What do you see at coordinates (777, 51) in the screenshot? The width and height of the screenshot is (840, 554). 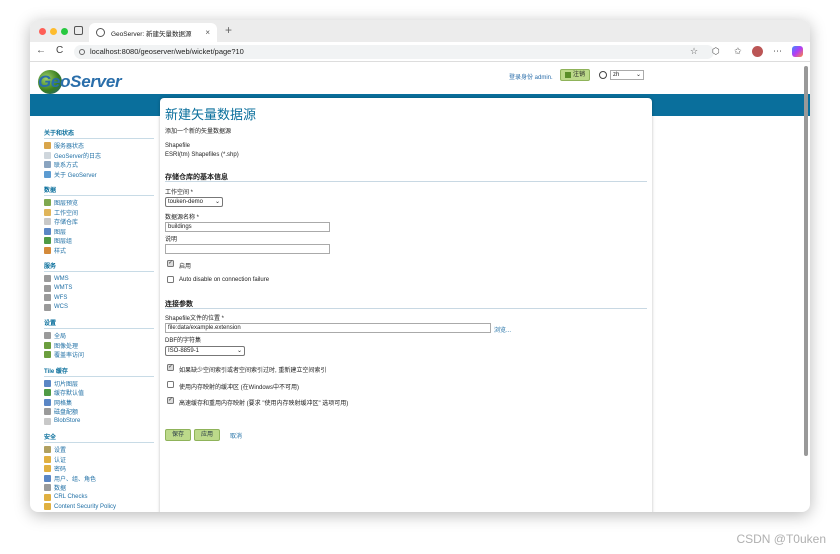 I see `more-menu-icon: ⋯` at bounding box center [777, 51].